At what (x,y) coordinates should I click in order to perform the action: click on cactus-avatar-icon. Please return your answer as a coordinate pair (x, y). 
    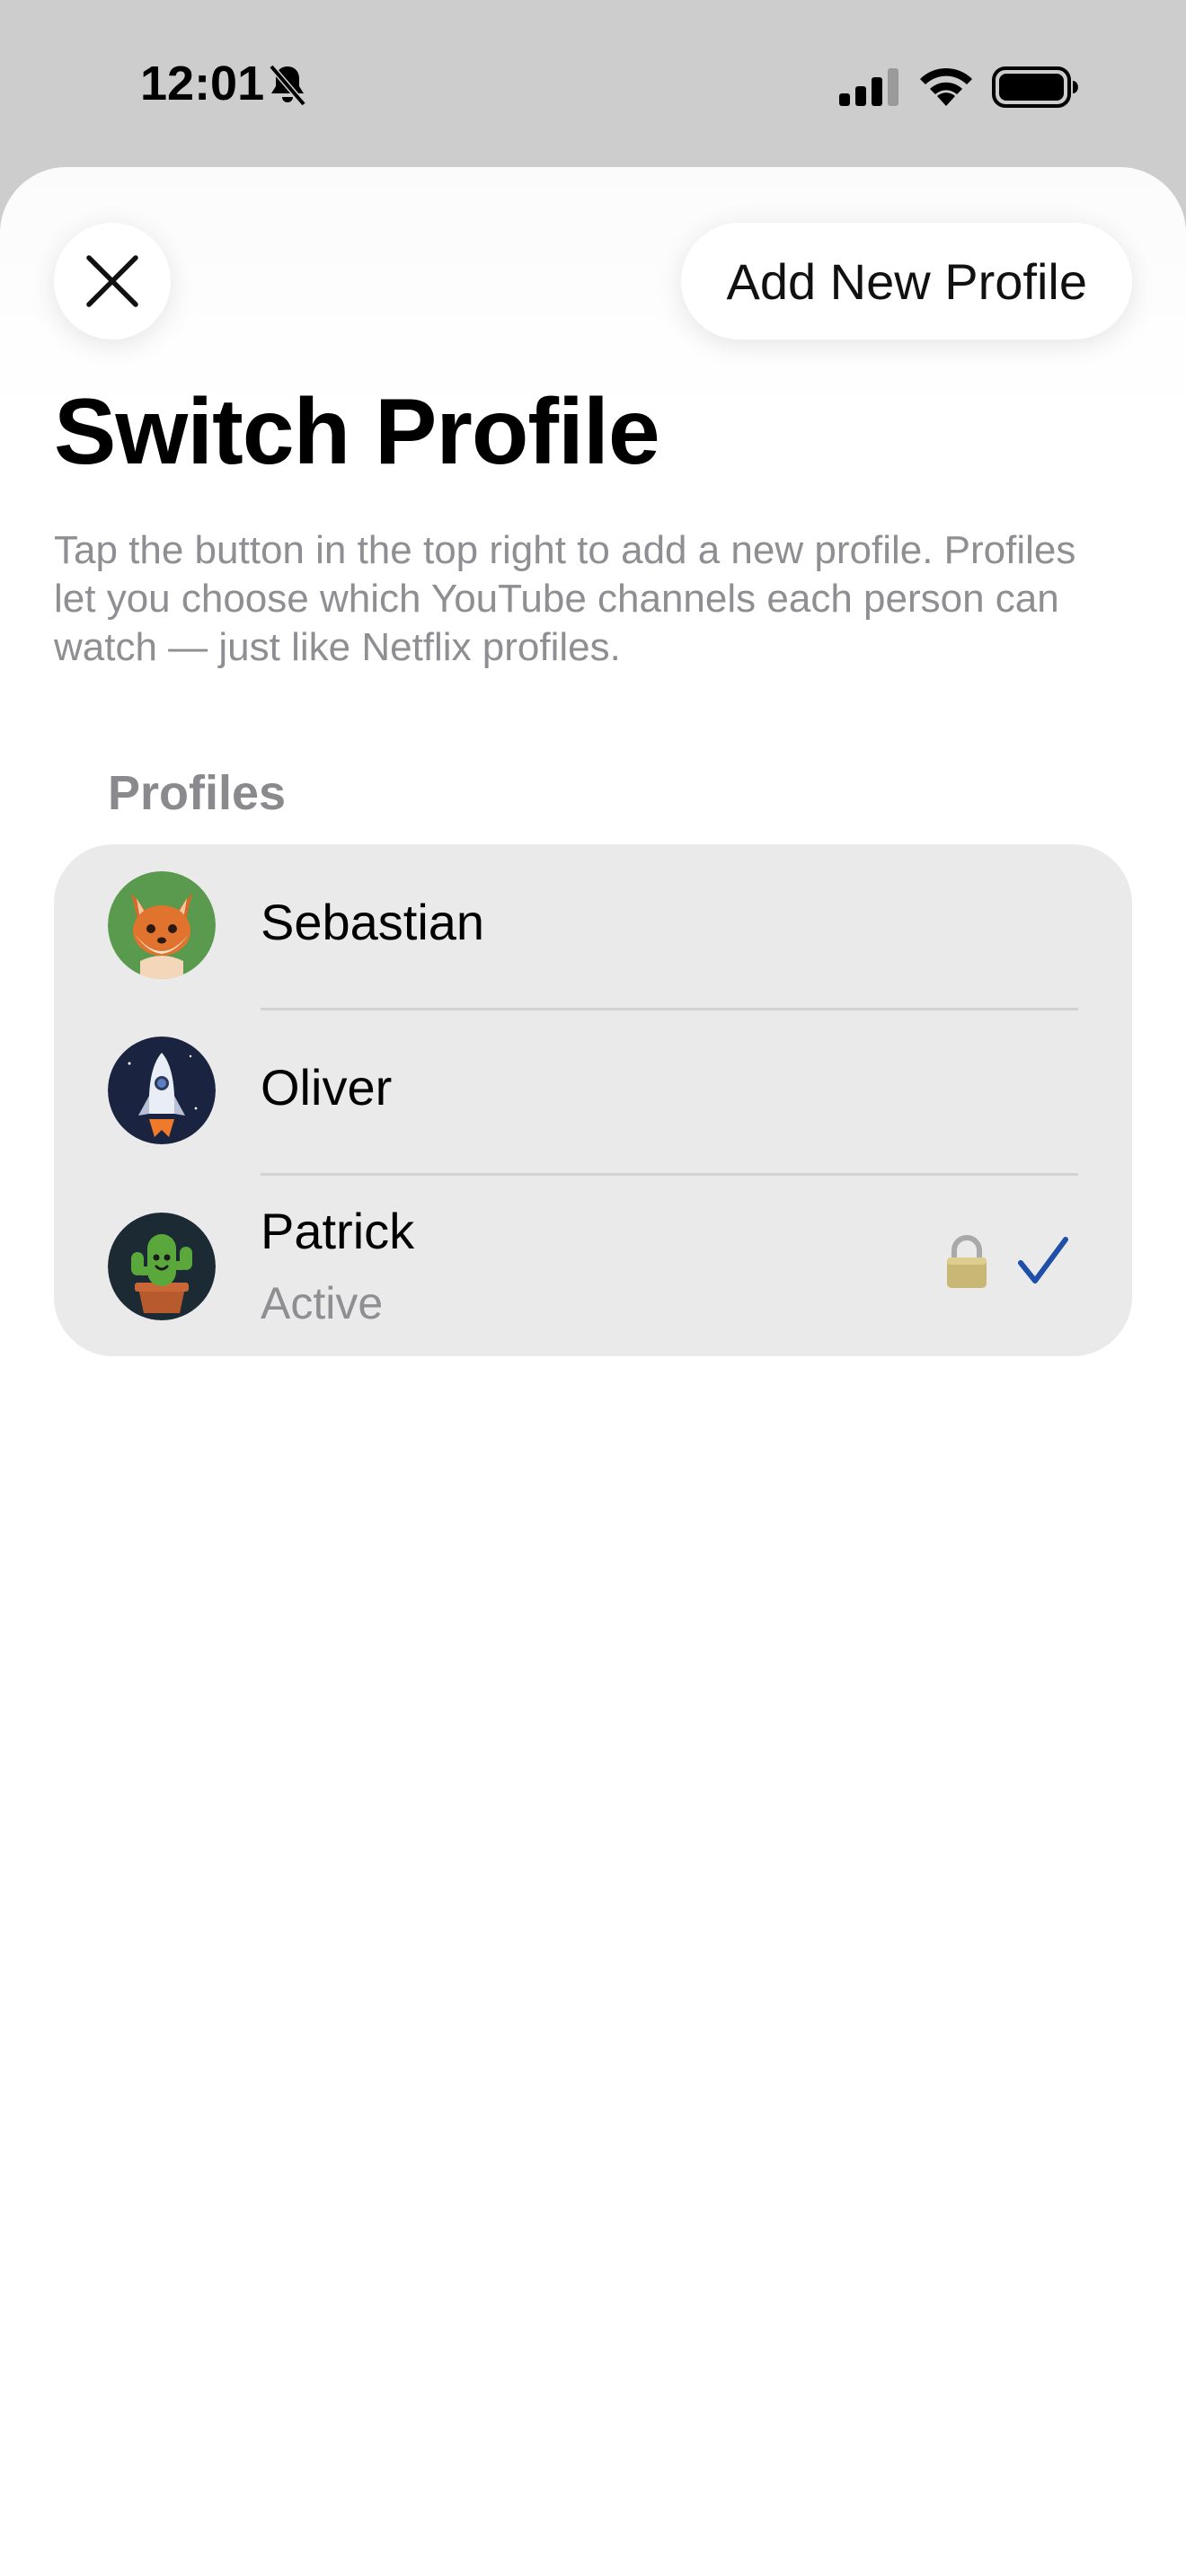
    Looking at the image, I should click on (162, 1266).